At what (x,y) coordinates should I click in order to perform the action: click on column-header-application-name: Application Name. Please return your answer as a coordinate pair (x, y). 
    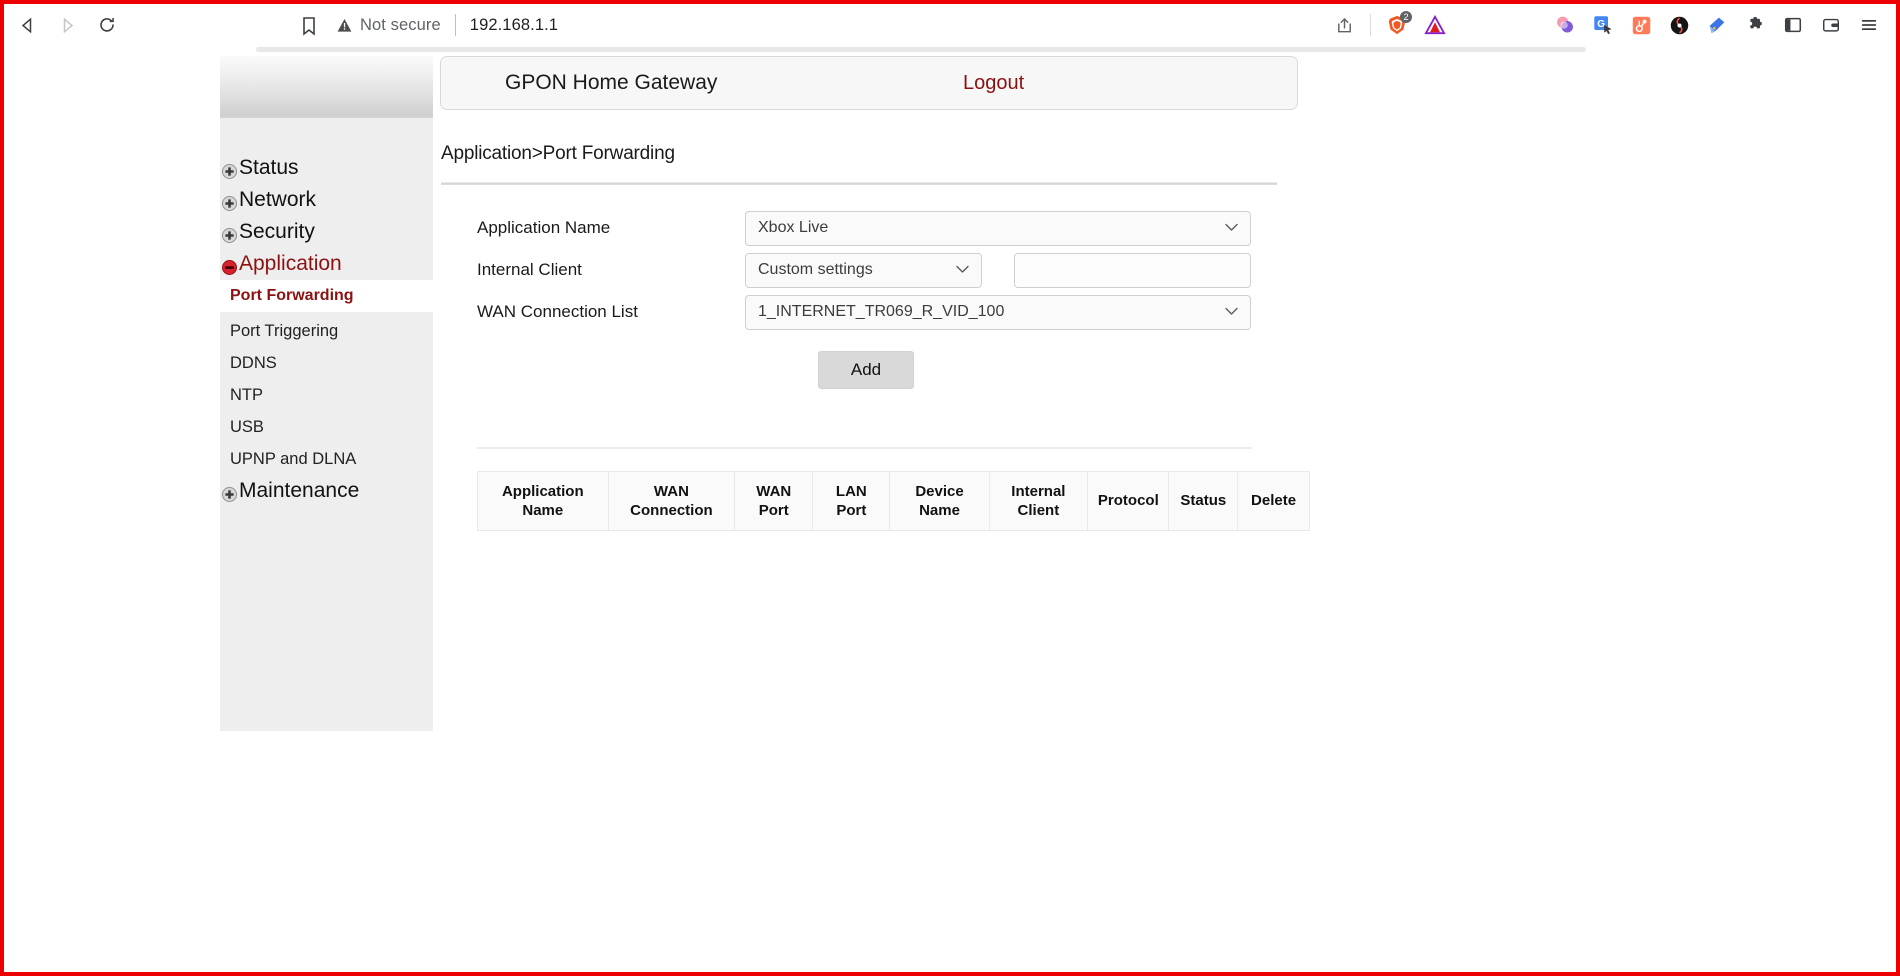
    Looking at the image, I should click on (543, 501).